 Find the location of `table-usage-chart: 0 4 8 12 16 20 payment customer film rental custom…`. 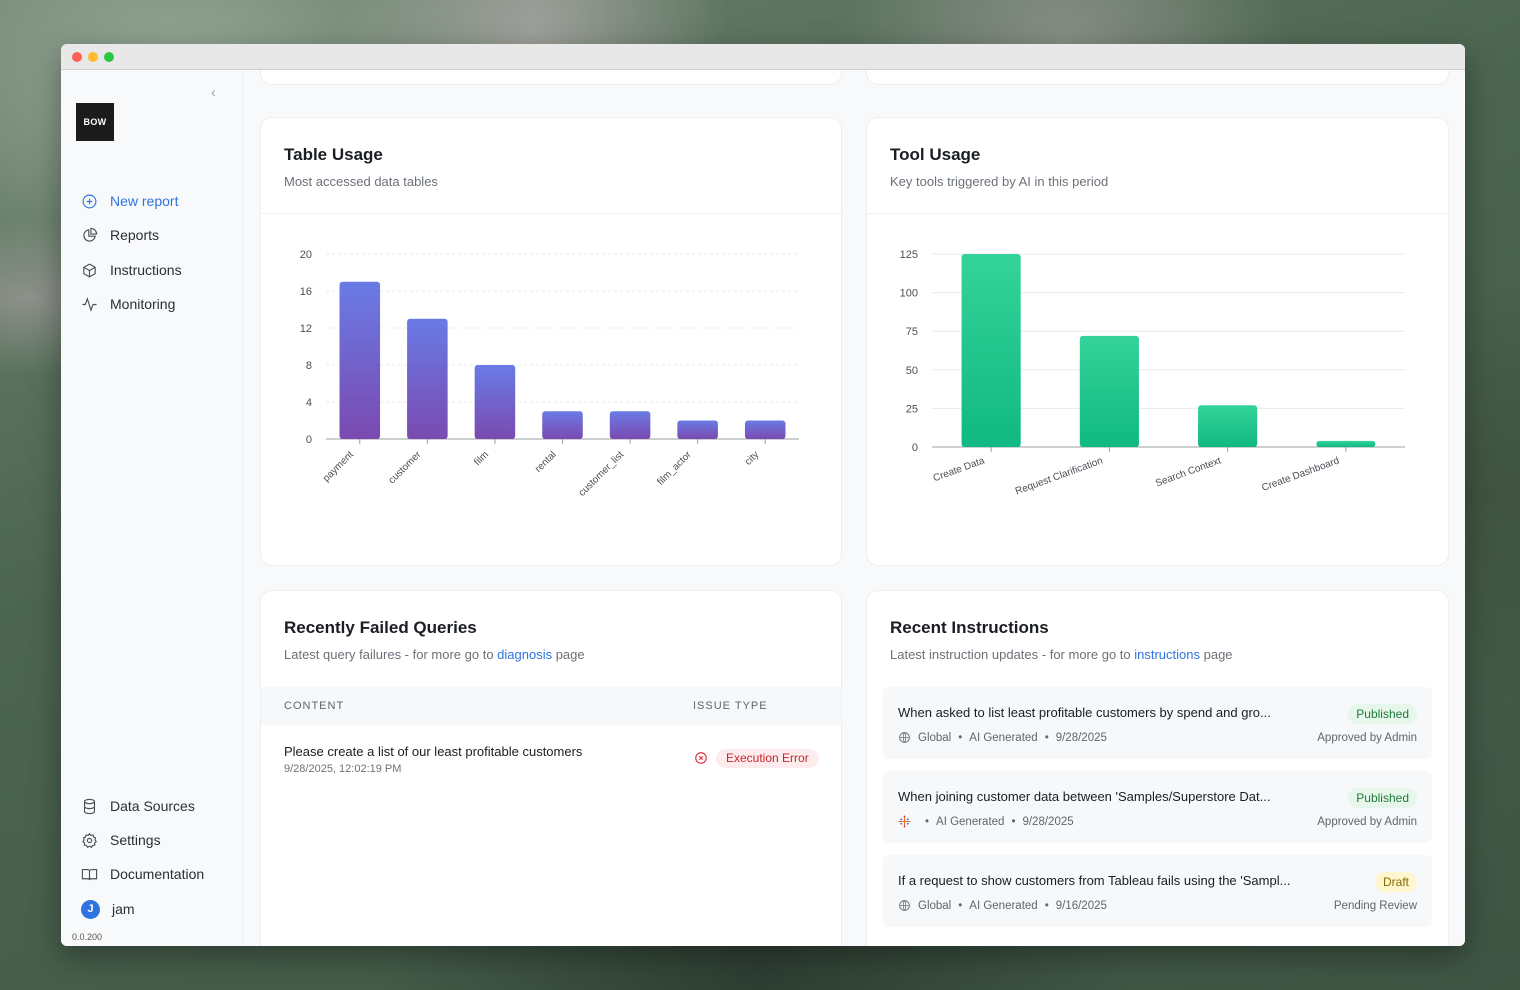

table-usage-chart: 0 4 8 12 16 20 payment customer film rental custom… is located at coordinates (549, 374).